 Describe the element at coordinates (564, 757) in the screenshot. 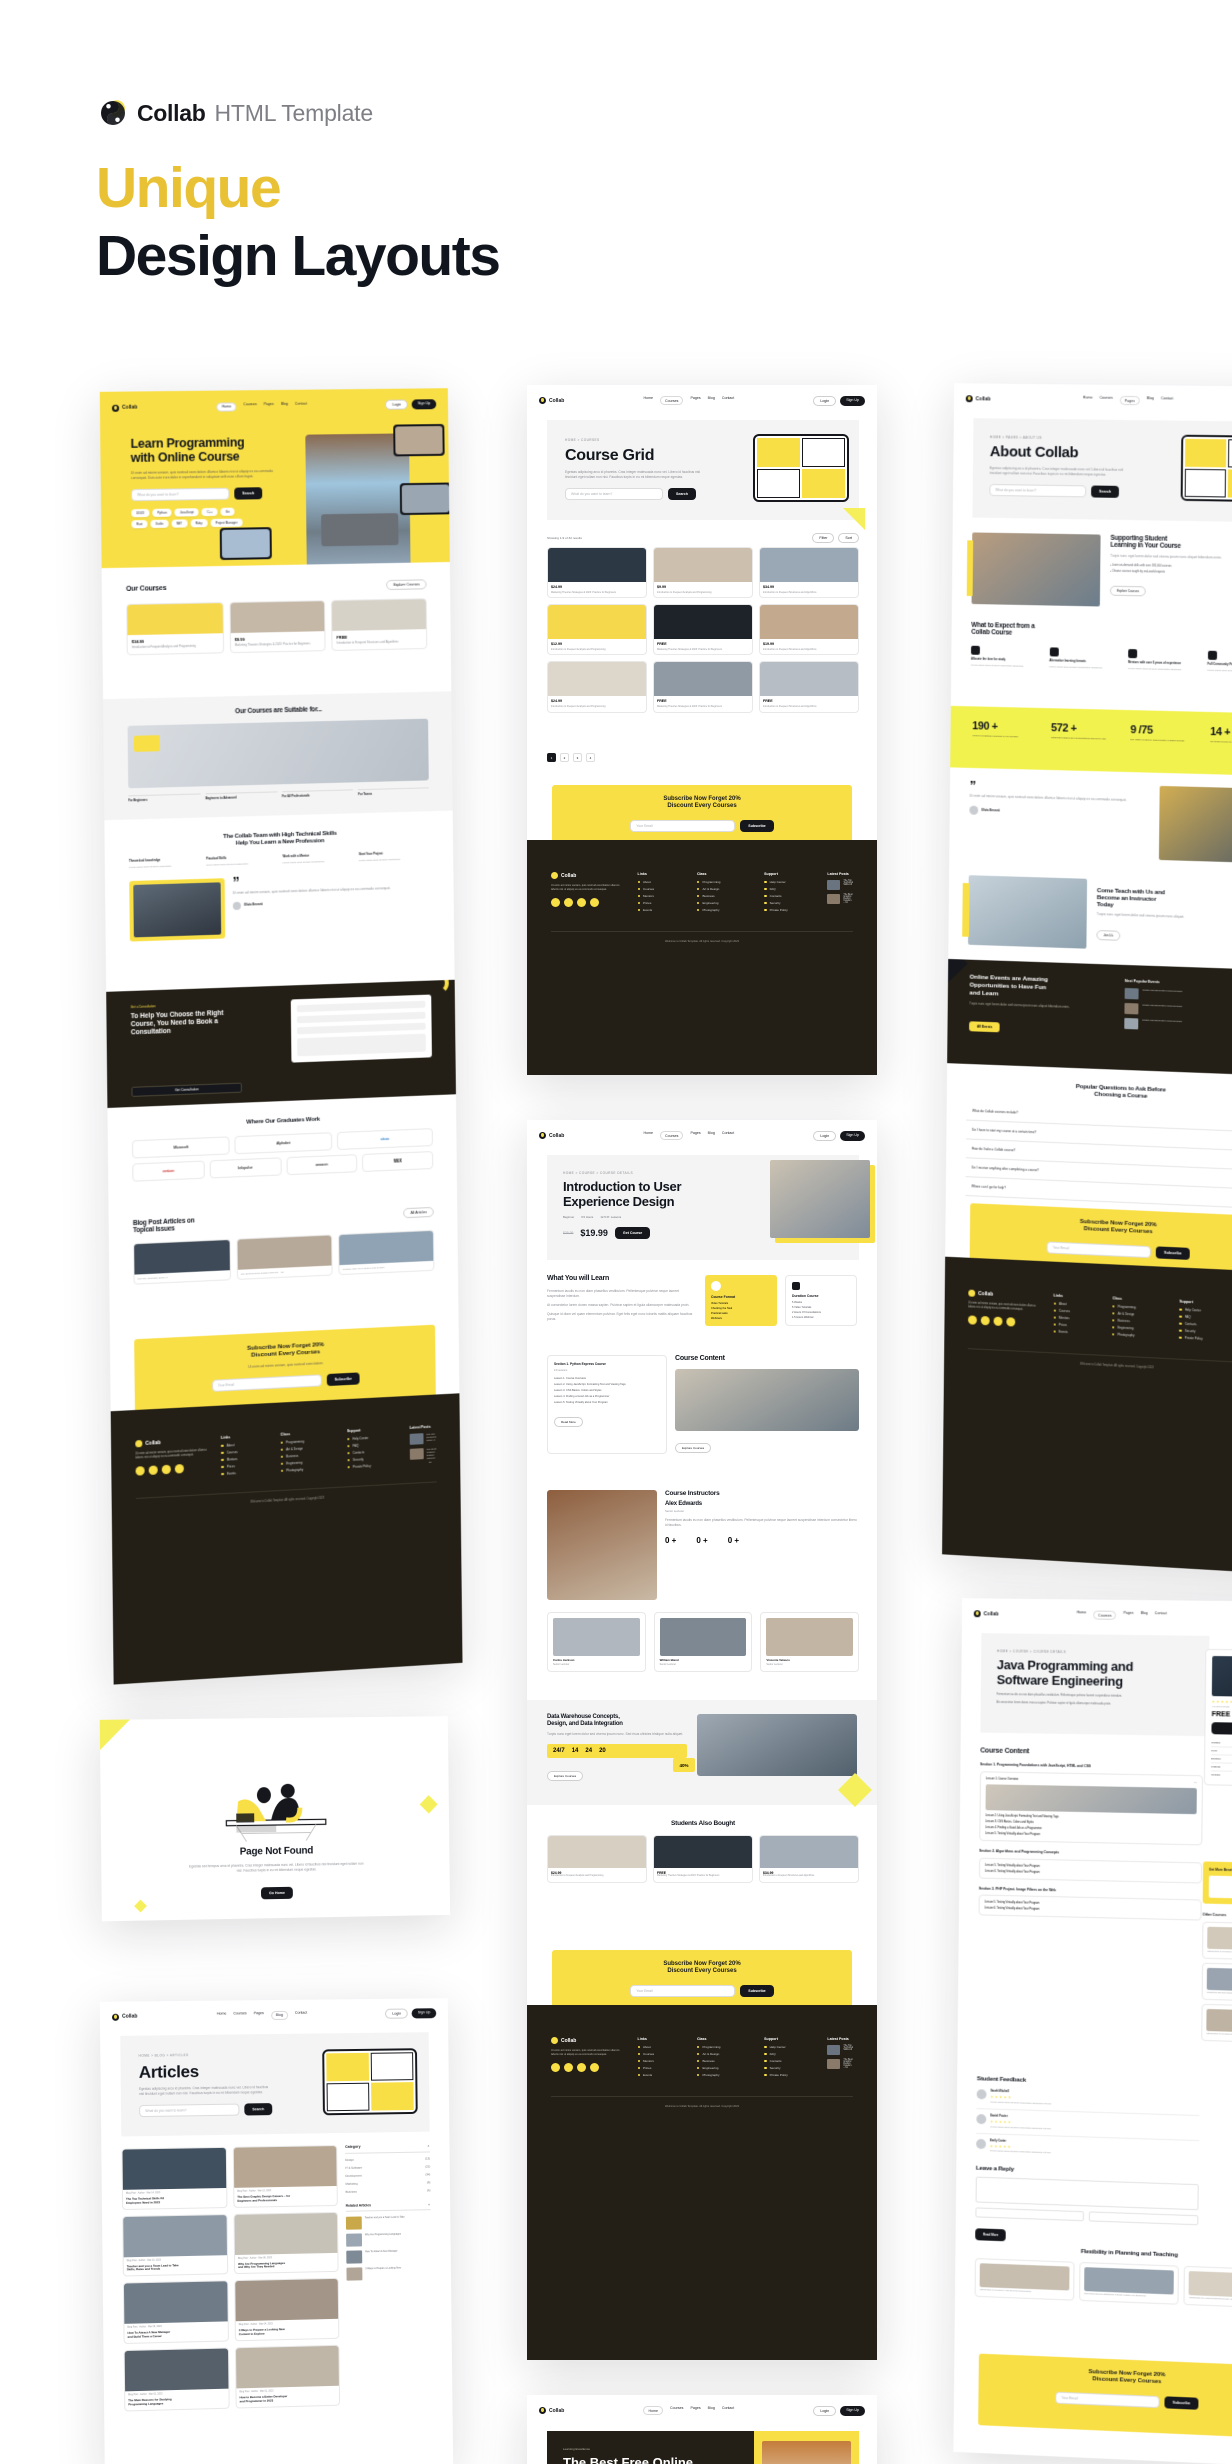

I see `pagination-page: 2` at that location.